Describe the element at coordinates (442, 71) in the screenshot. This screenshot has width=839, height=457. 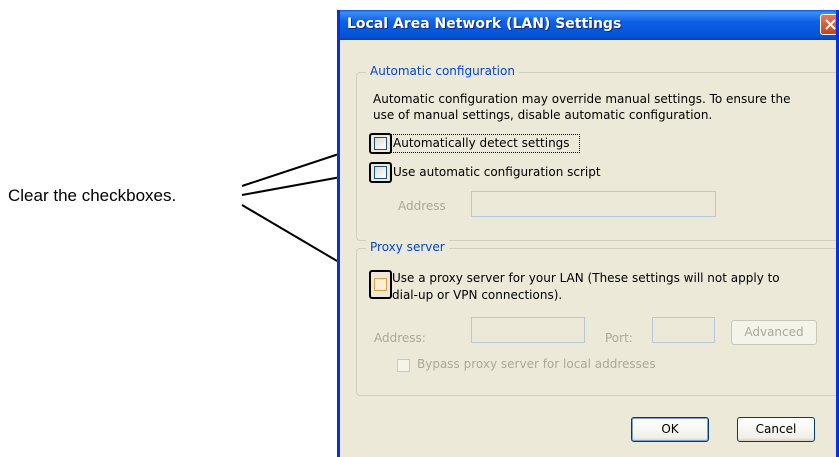
I see `automatic-configuration-legend: Automatic configuration` at that location.